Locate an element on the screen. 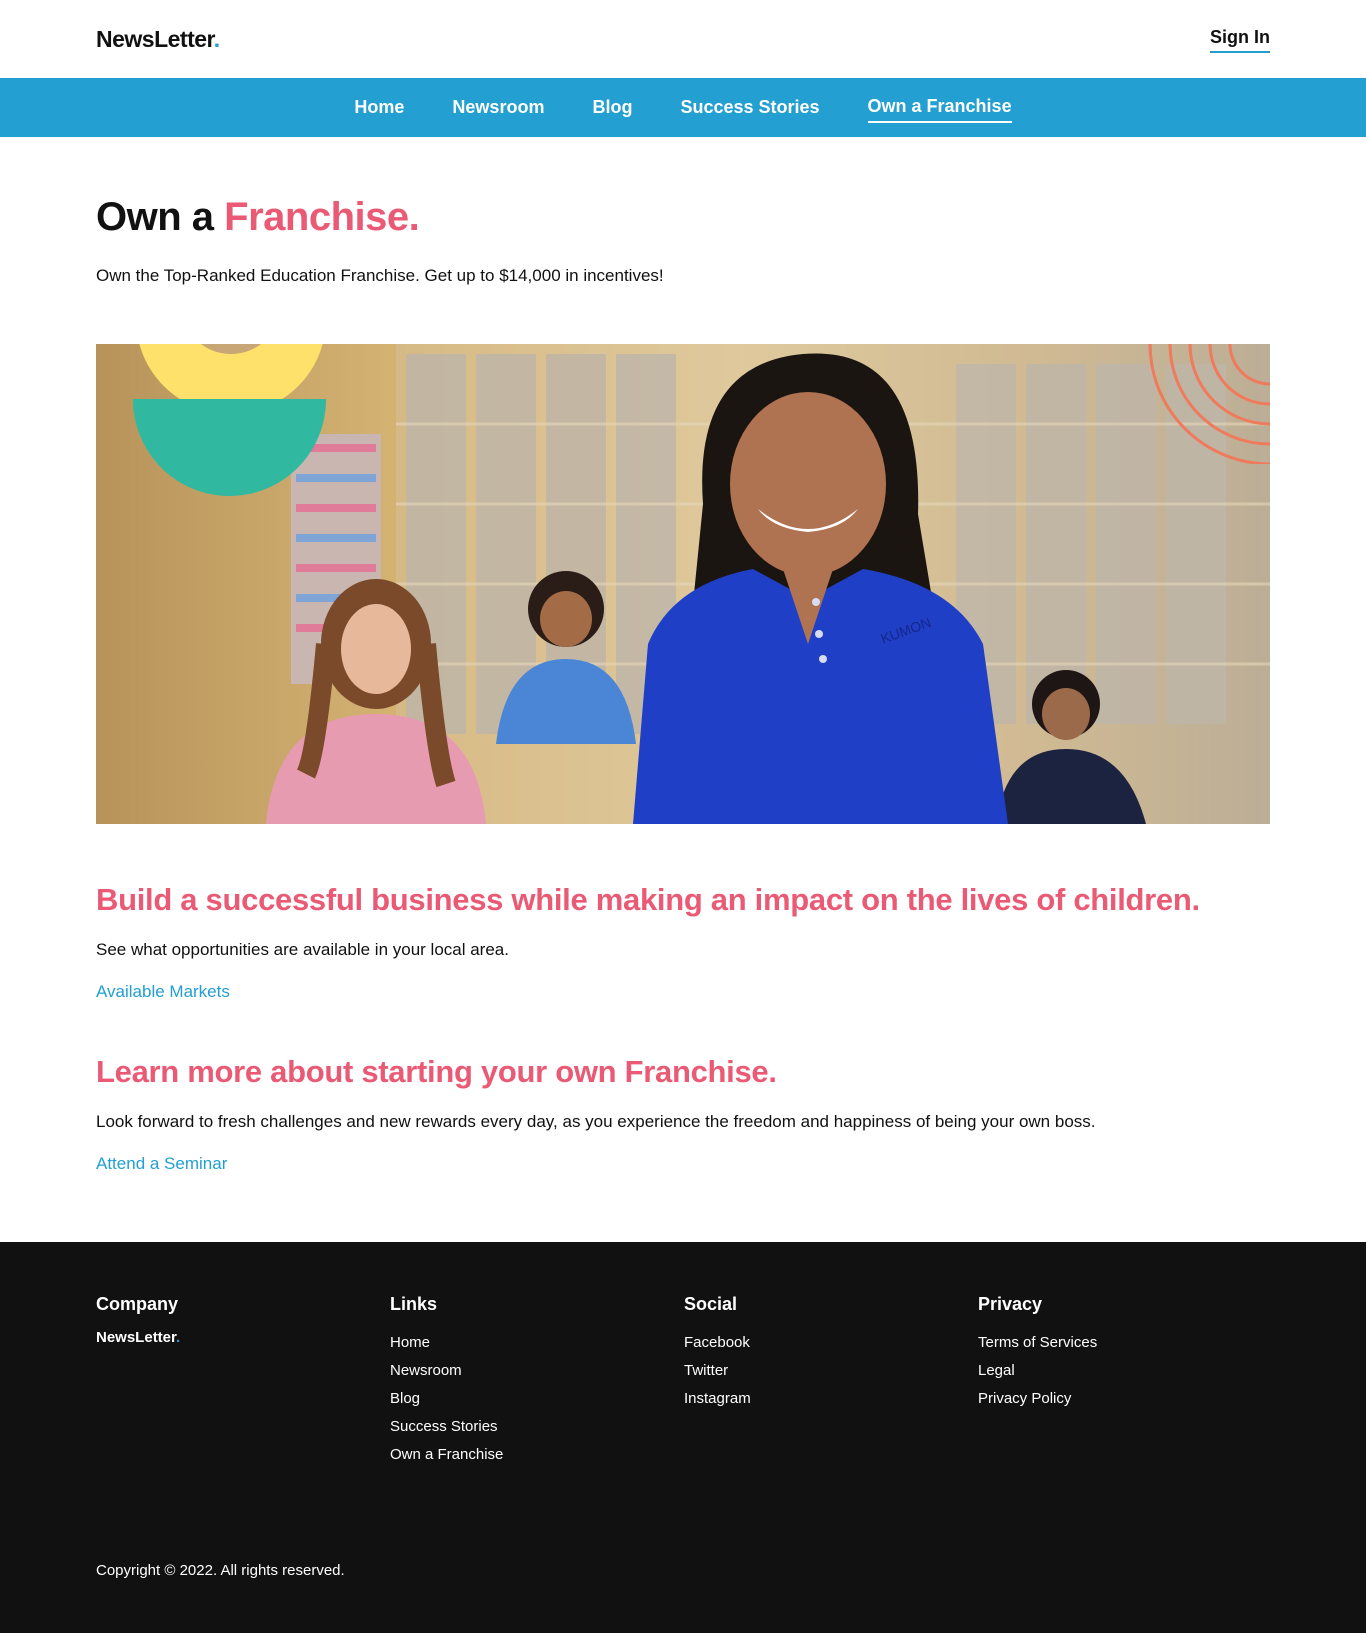  footer-heading-company: Company is located at coordinates (137, 1304).